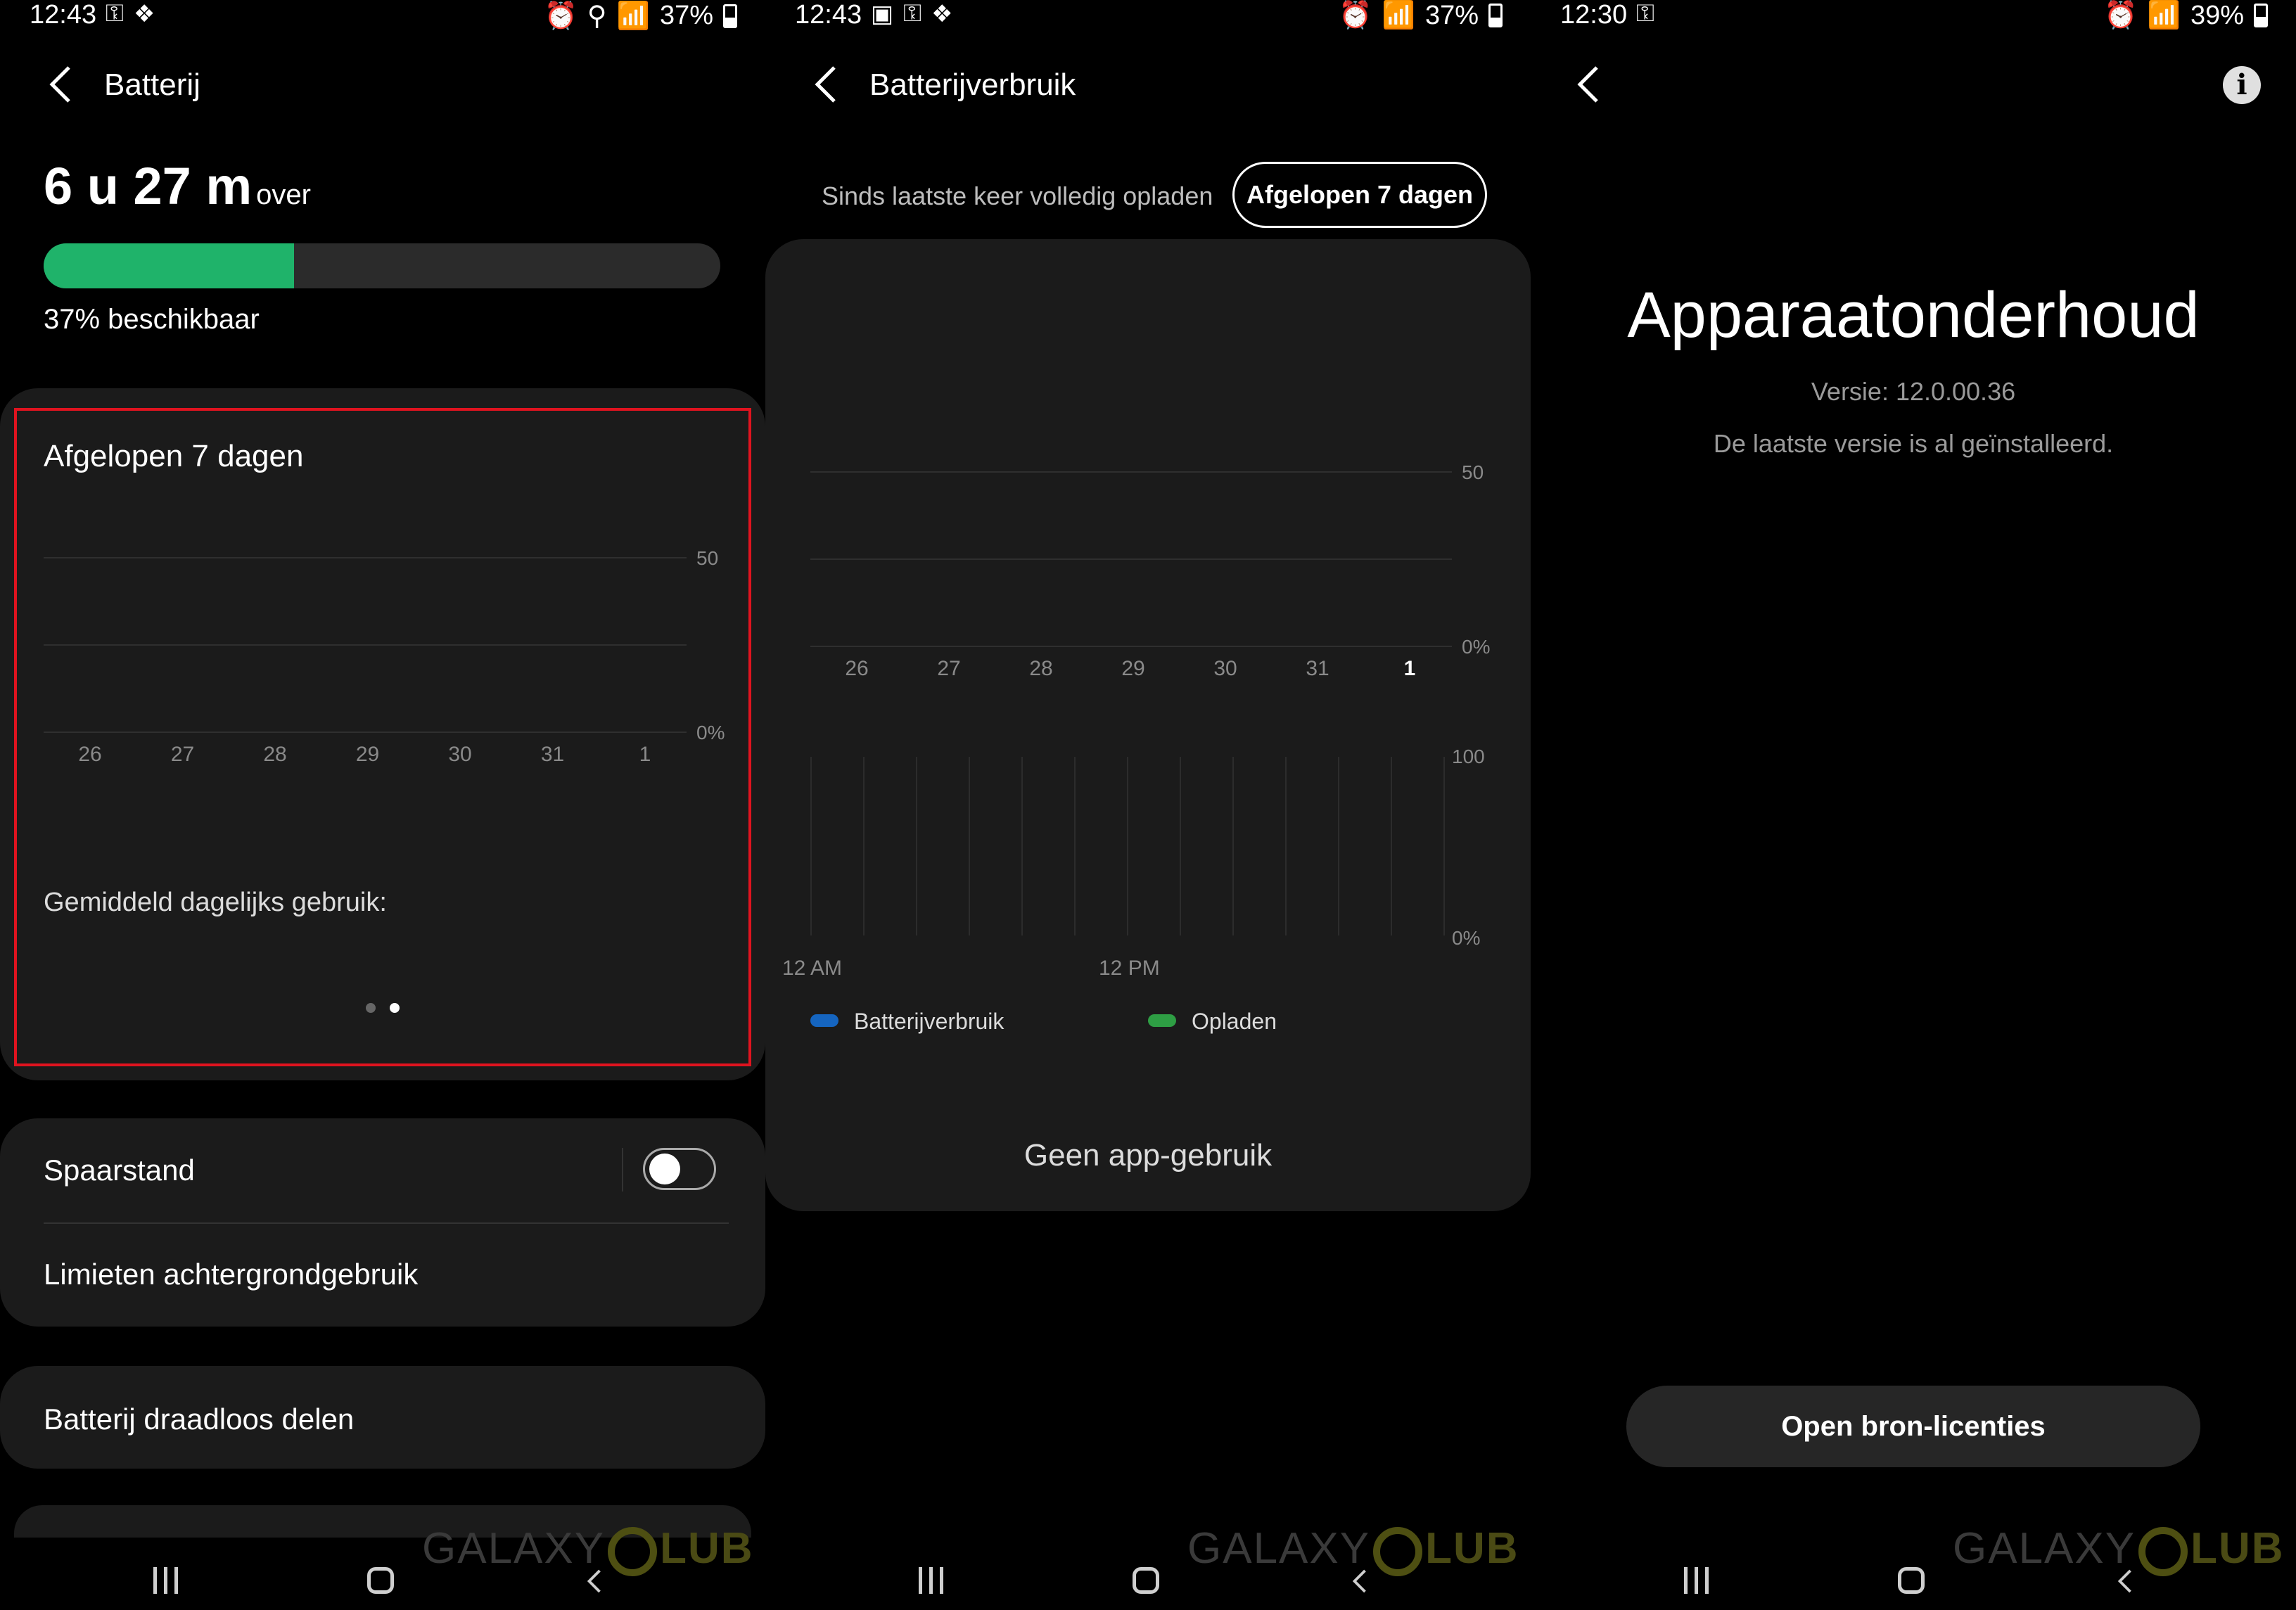  I want to click on location-icon: ⚲, so click(597, 16).